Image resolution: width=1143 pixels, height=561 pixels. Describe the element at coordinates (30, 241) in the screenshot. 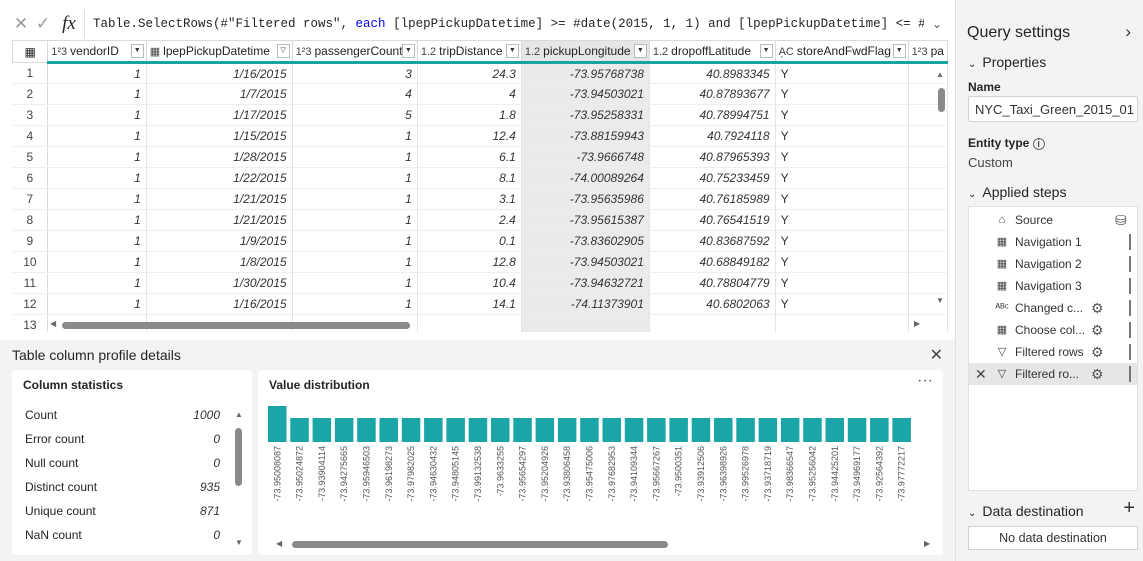

I see `row-number: 9` at that location.